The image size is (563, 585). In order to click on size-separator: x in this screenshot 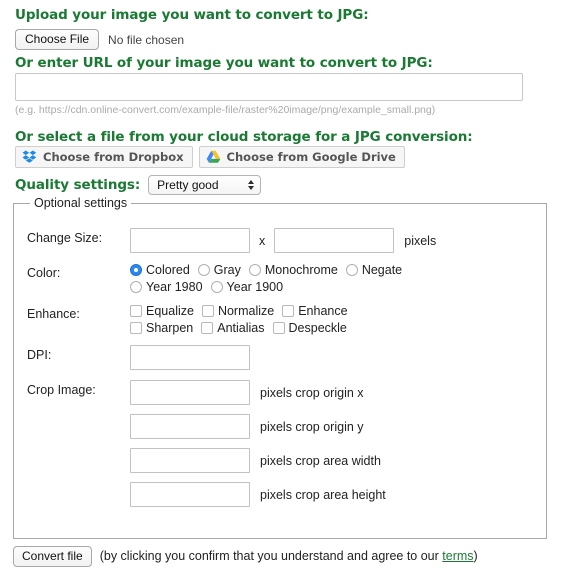, I will do `click(262, 240)`.